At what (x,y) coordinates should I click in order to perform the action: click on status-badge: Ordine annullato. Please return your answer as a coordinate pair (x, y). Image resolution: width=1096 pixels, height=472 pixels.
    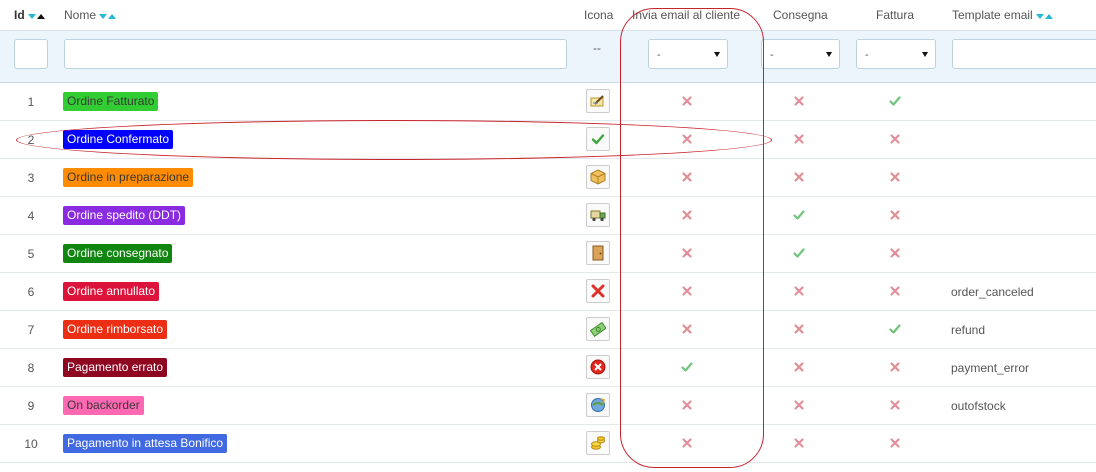
    Looking at the image, I should click on (111, 291).